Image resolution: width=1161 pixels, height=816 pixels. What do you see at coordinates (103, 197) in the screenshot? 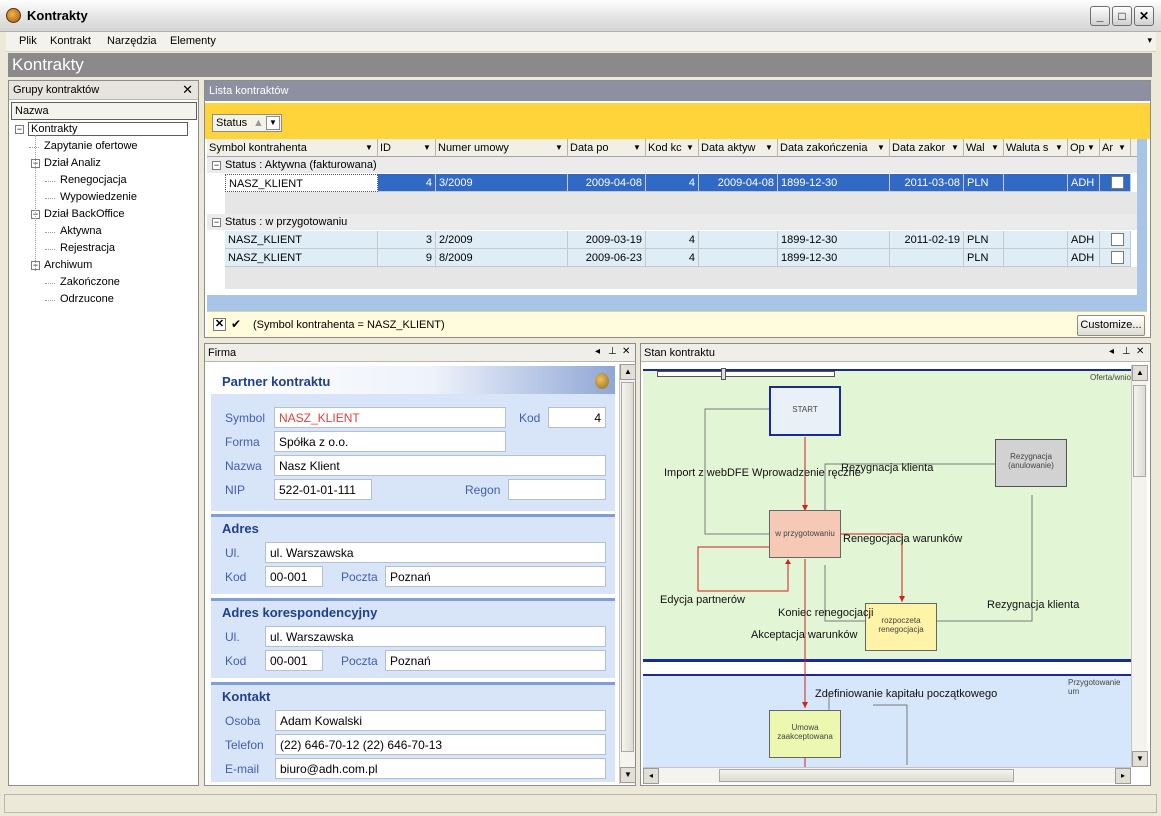
I see `tree-item: Wypowiedzenie` at bounding box center [103, 197].